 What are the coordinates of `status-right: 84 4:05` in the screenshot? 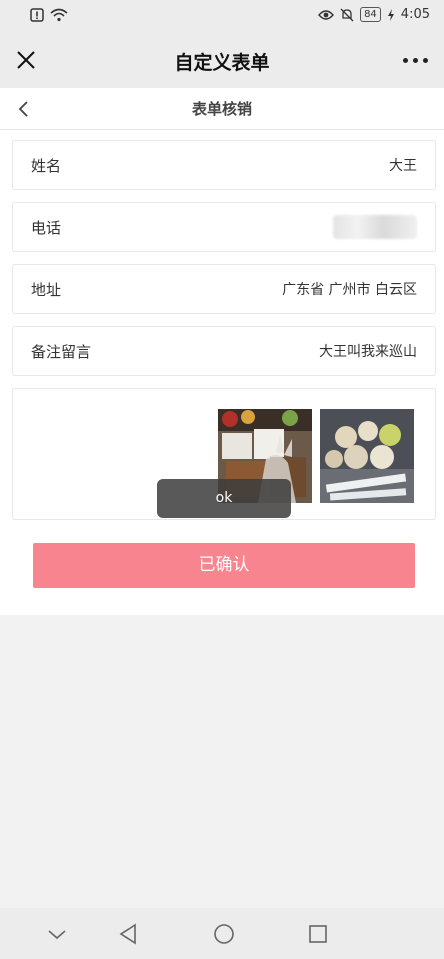 It's located at (374, 14).